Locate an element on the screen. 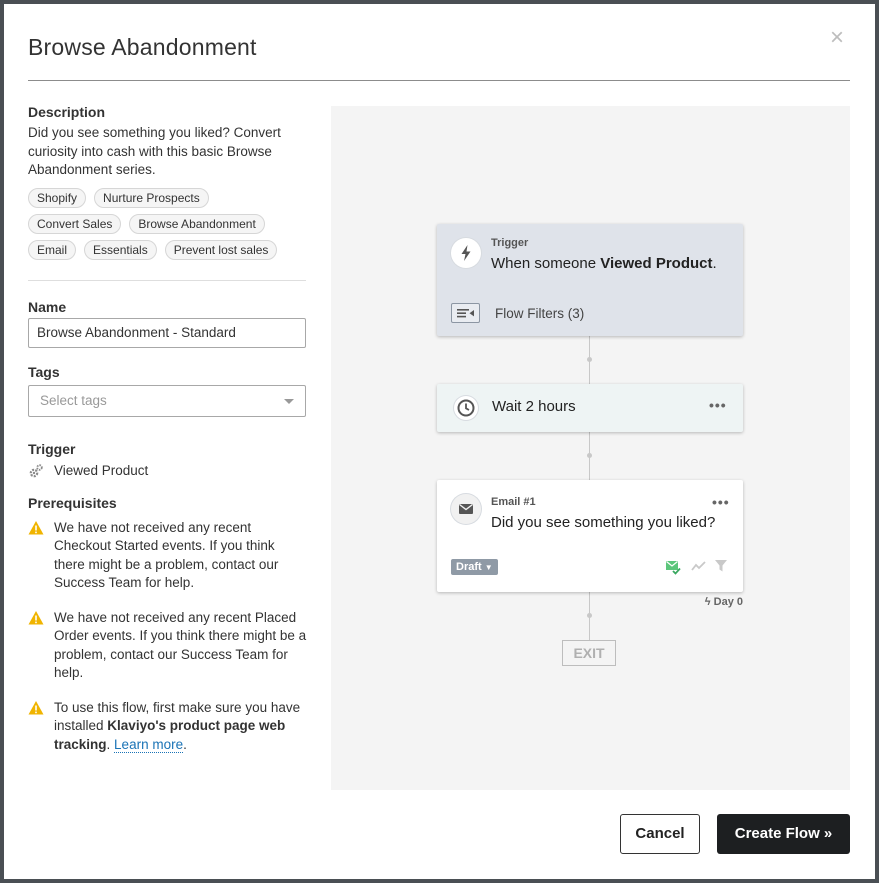 This screenshot has height=883, width=879. envelope-icon is located at coordinates (466, 508).